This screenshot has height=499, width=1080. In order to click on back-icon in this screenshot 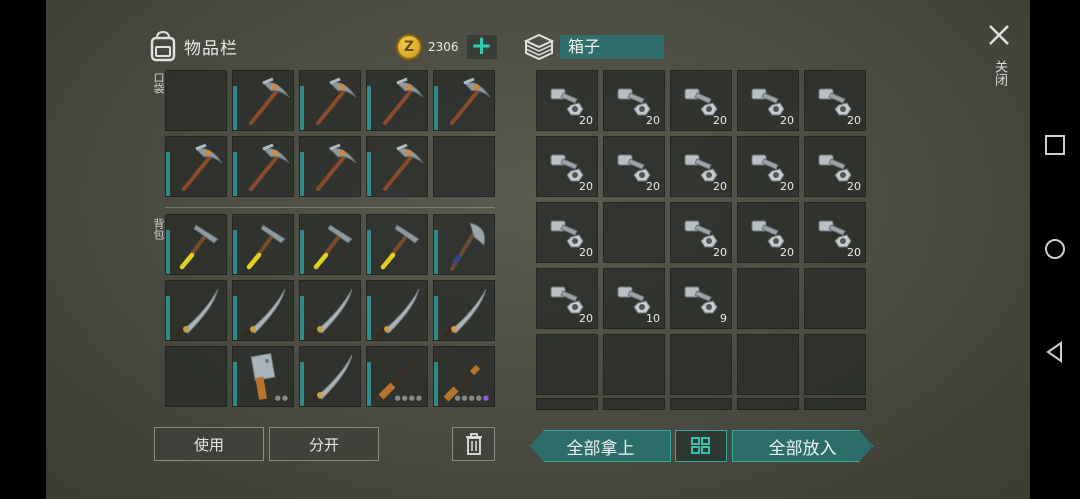, I will do `click(1055, 352)`.